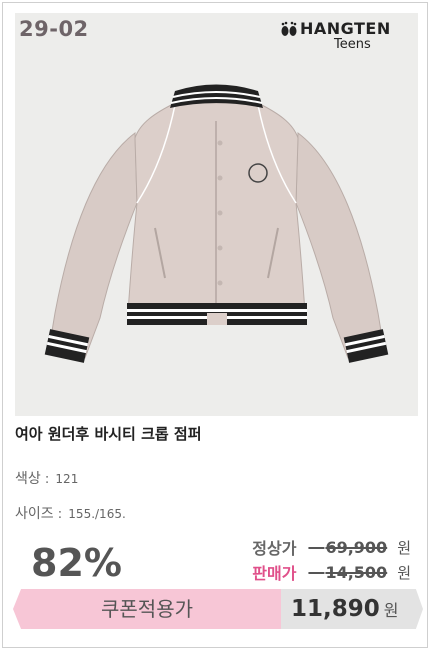 This screenshot has height=650, width=430. What do you see at coordinates (347, 547) in the screenshot?
I see `regular-price: 69,900` at bounding box center [347, 547].